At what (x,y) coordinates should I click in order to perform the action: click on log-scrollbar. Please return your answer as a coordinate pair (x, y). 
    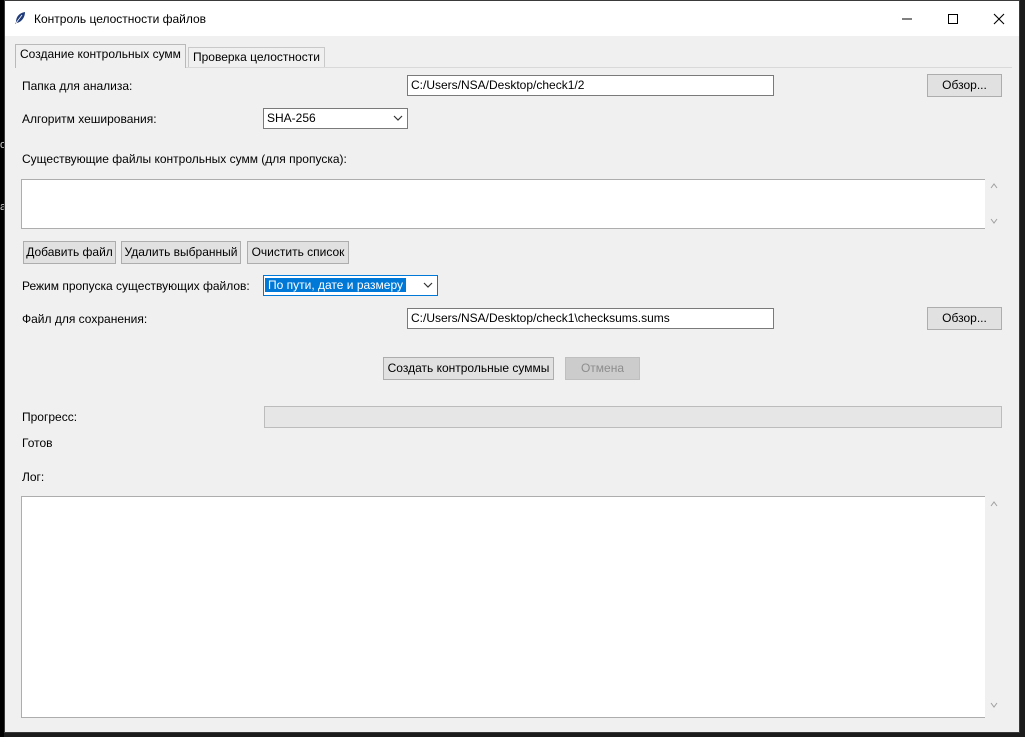
    Looking at the image, I should click on (994, 607).